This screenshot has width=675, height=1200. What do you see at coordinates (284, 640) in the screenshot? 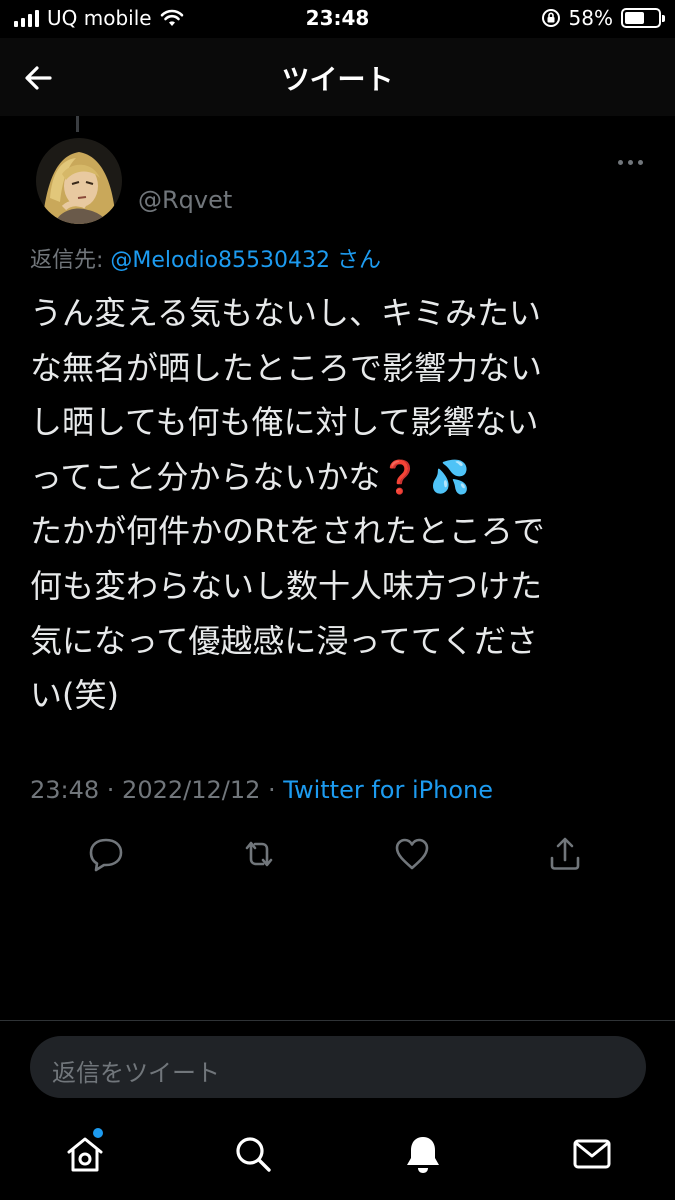
I see `tweet-line: 気になって優越感に浸っててくださ` at bounding box center [284, 640].